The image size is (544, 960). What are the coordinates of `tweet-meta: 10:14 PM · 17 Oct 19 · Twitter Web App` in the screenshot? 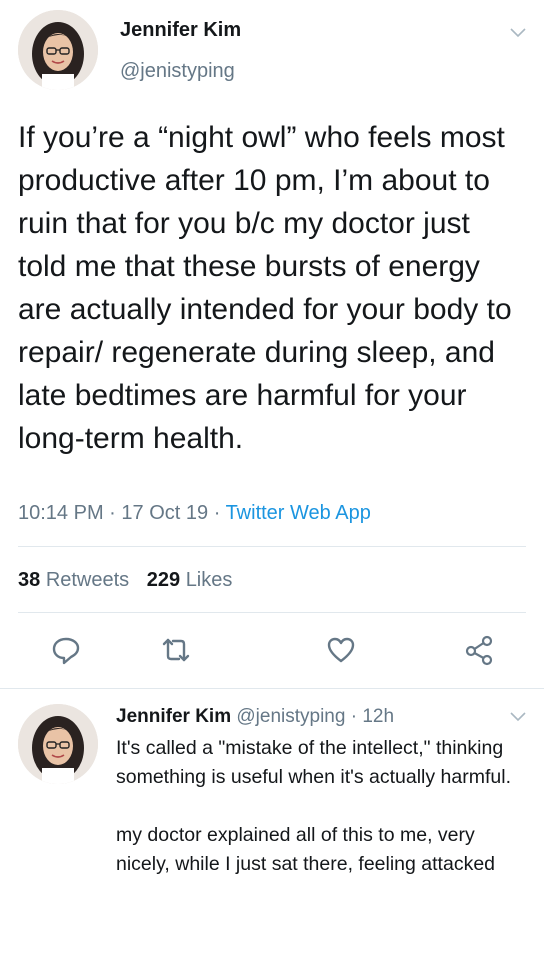 It's located at (194, 513).